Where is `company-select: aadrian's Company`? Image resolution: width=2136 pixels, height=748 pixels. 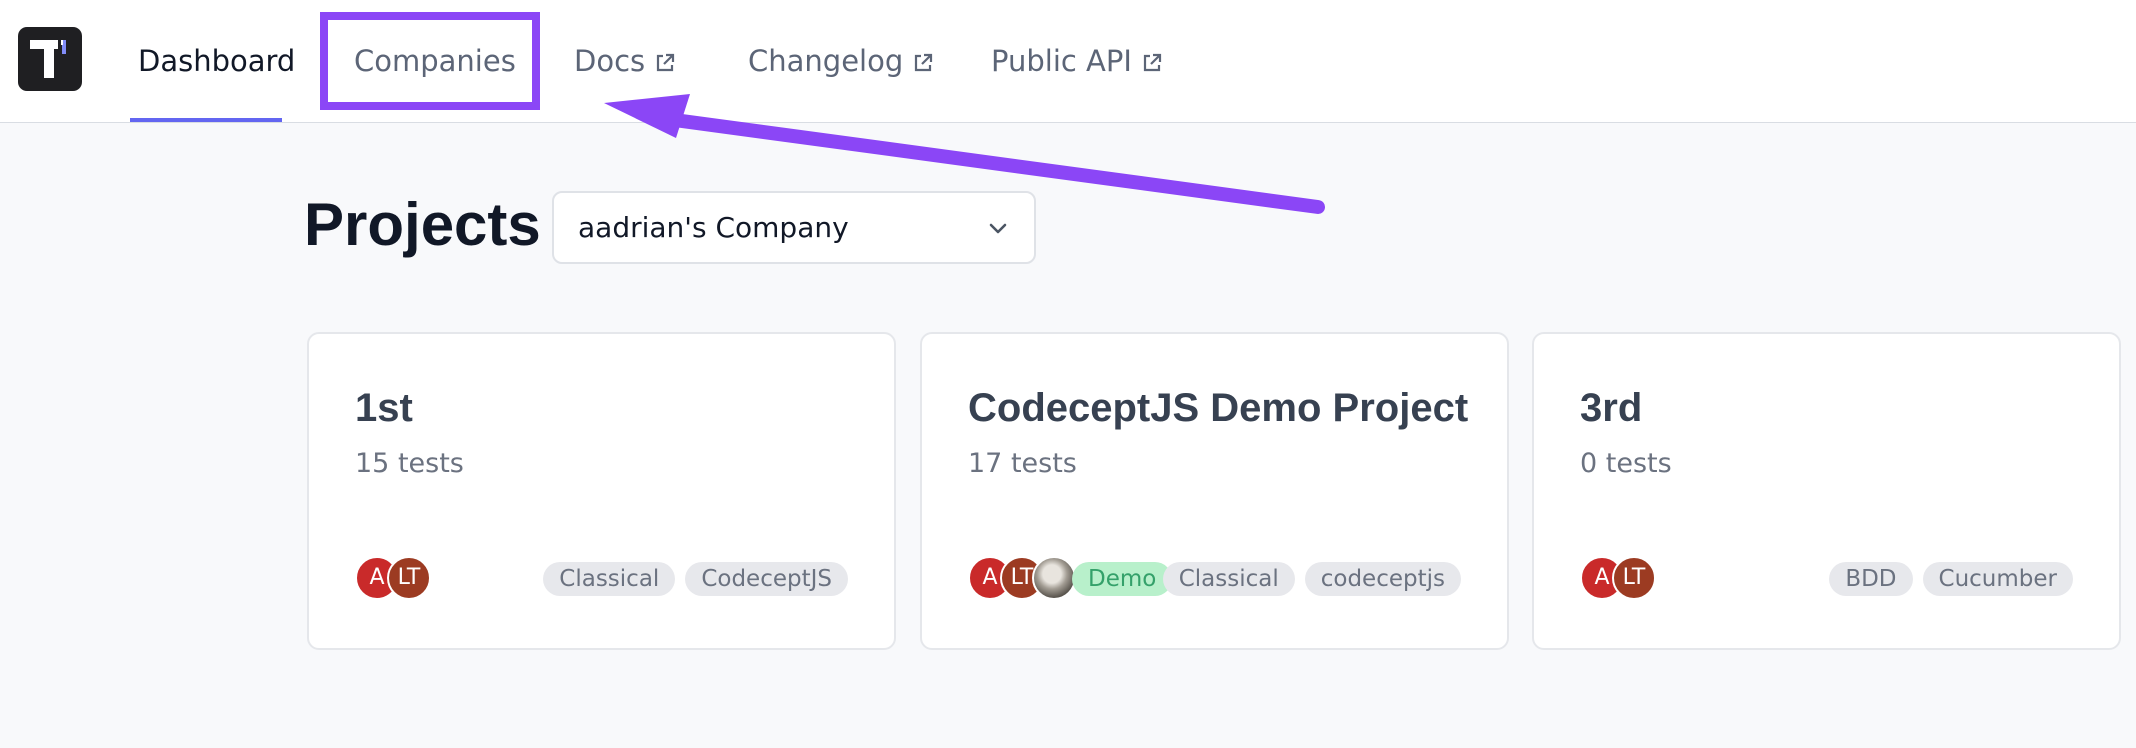
company-select: aadrian's Company is located at coordinates (794, 227).